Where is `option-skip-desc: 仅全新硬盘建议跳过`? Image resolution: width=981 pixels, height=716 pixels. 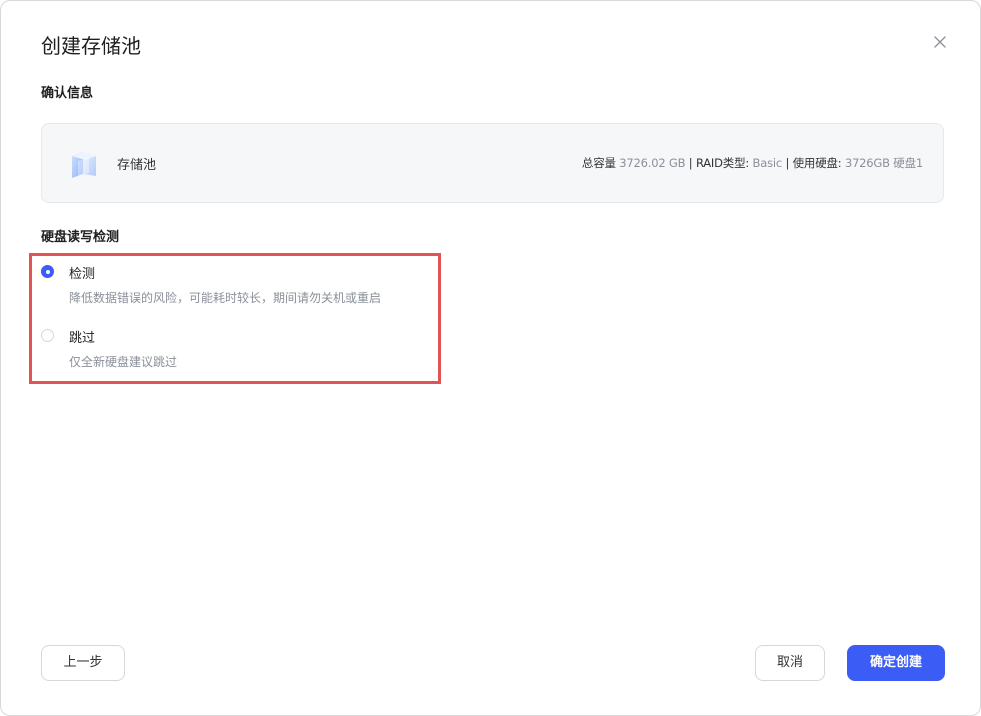
option-skip-desc: 仅全新硬盘建议跳过 is located at coordinates (123, 362).